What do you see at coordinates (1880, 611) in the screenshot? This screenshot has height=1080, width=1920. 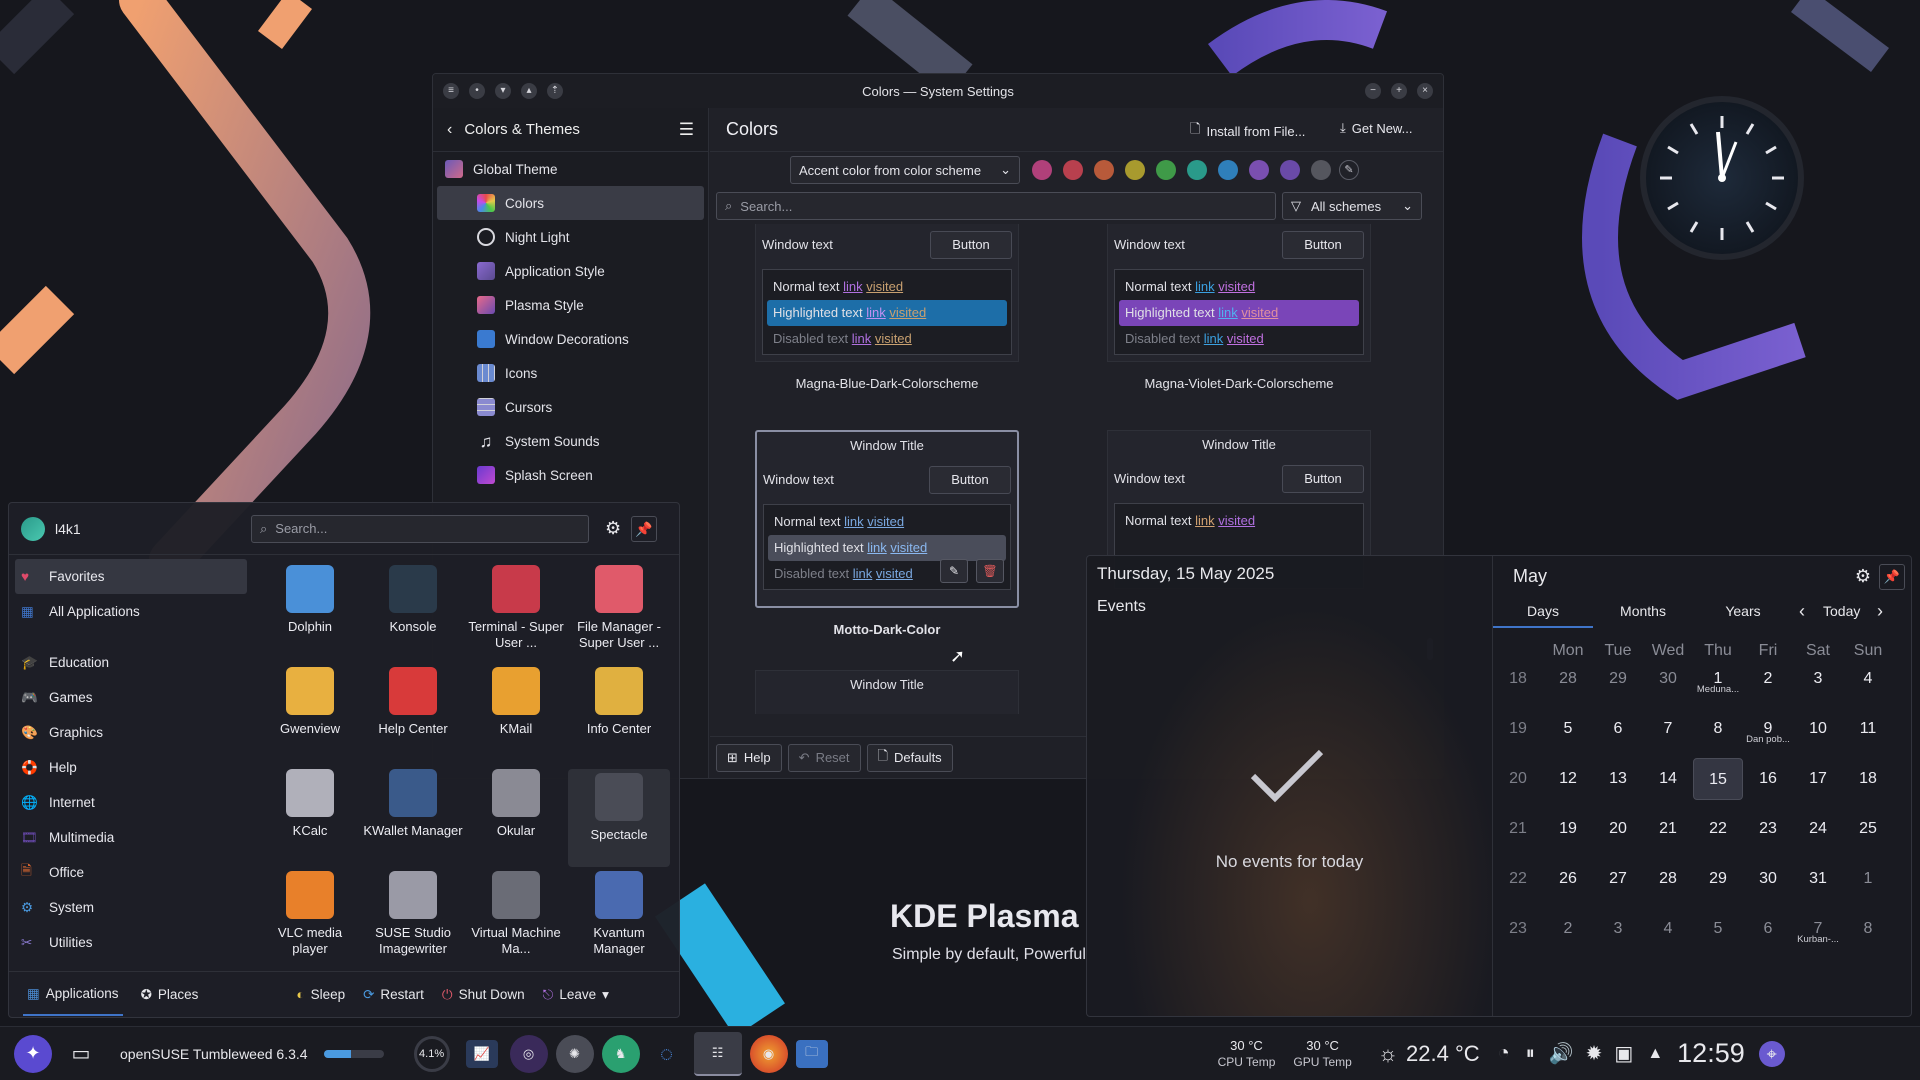 I see `next-month-icon: ›` at bounding box center [1880, 611].